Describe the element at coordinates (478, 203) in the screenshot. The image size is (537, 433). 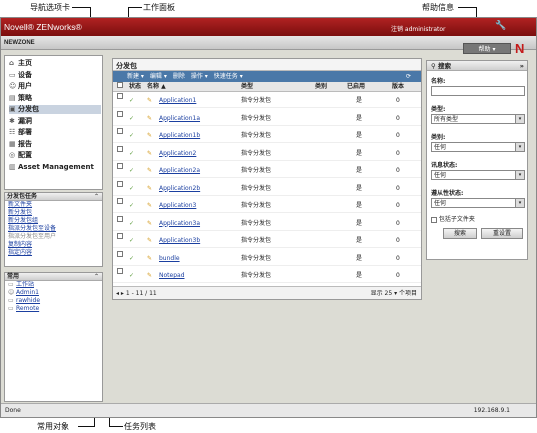
I see `compliance-select: 任何 ▾` at that location.